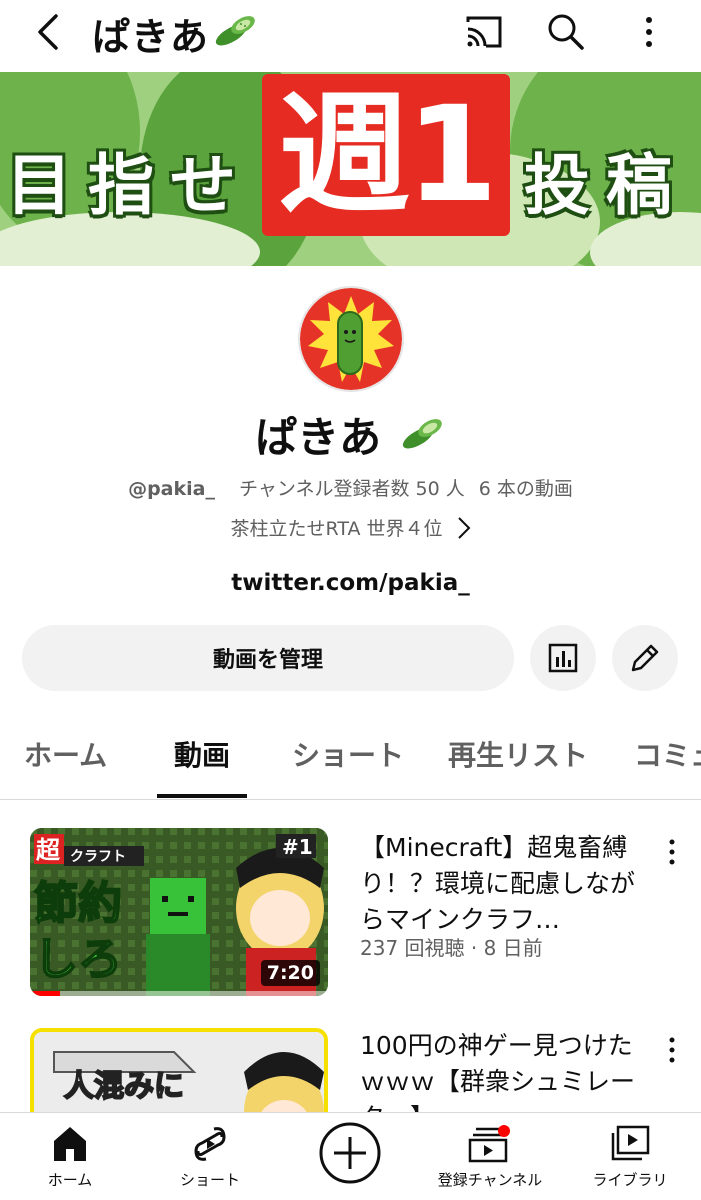 The width and height of the screenshot is (701, 1200). I want to click on thumb-main-text-2: しろ, so click(78, 959).